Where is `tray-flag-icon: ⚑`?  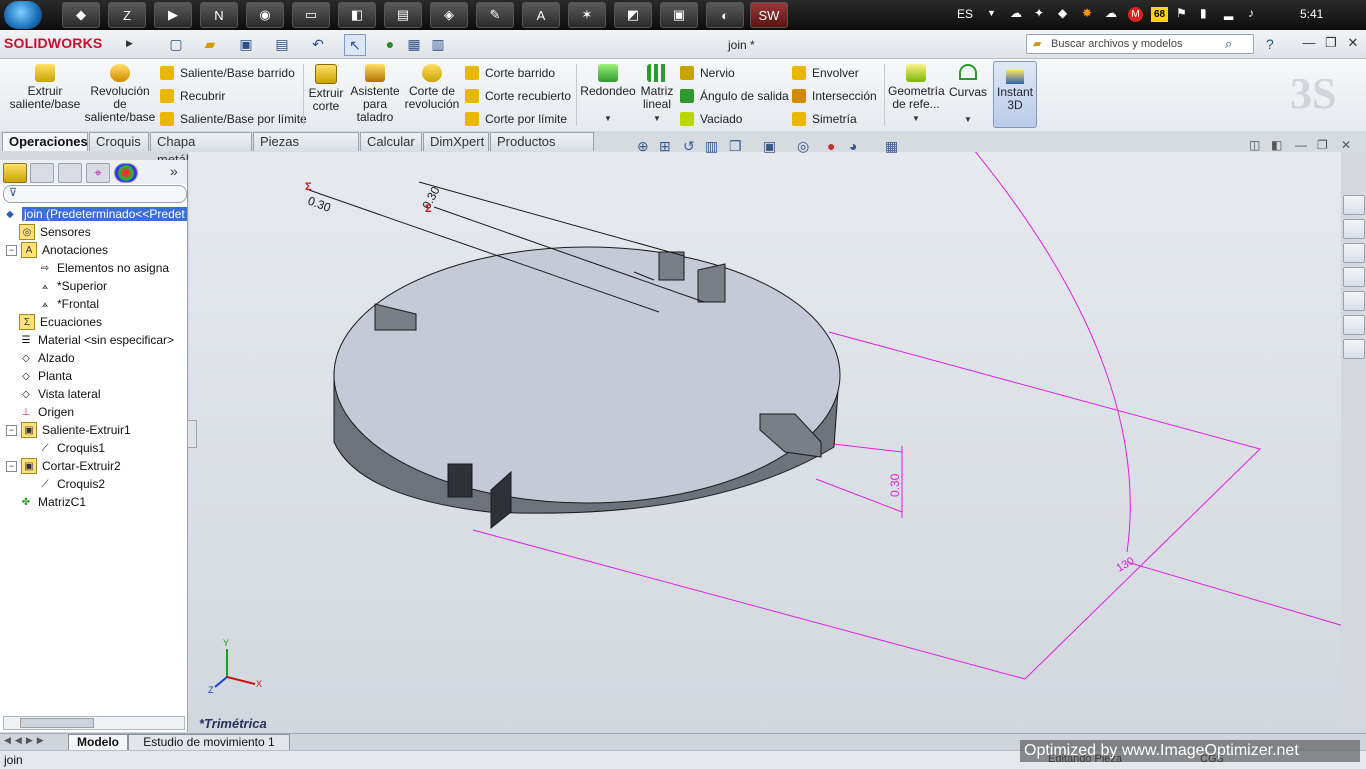
tray-flag-icon: ⚑ is located at coordinates (1181, 13).